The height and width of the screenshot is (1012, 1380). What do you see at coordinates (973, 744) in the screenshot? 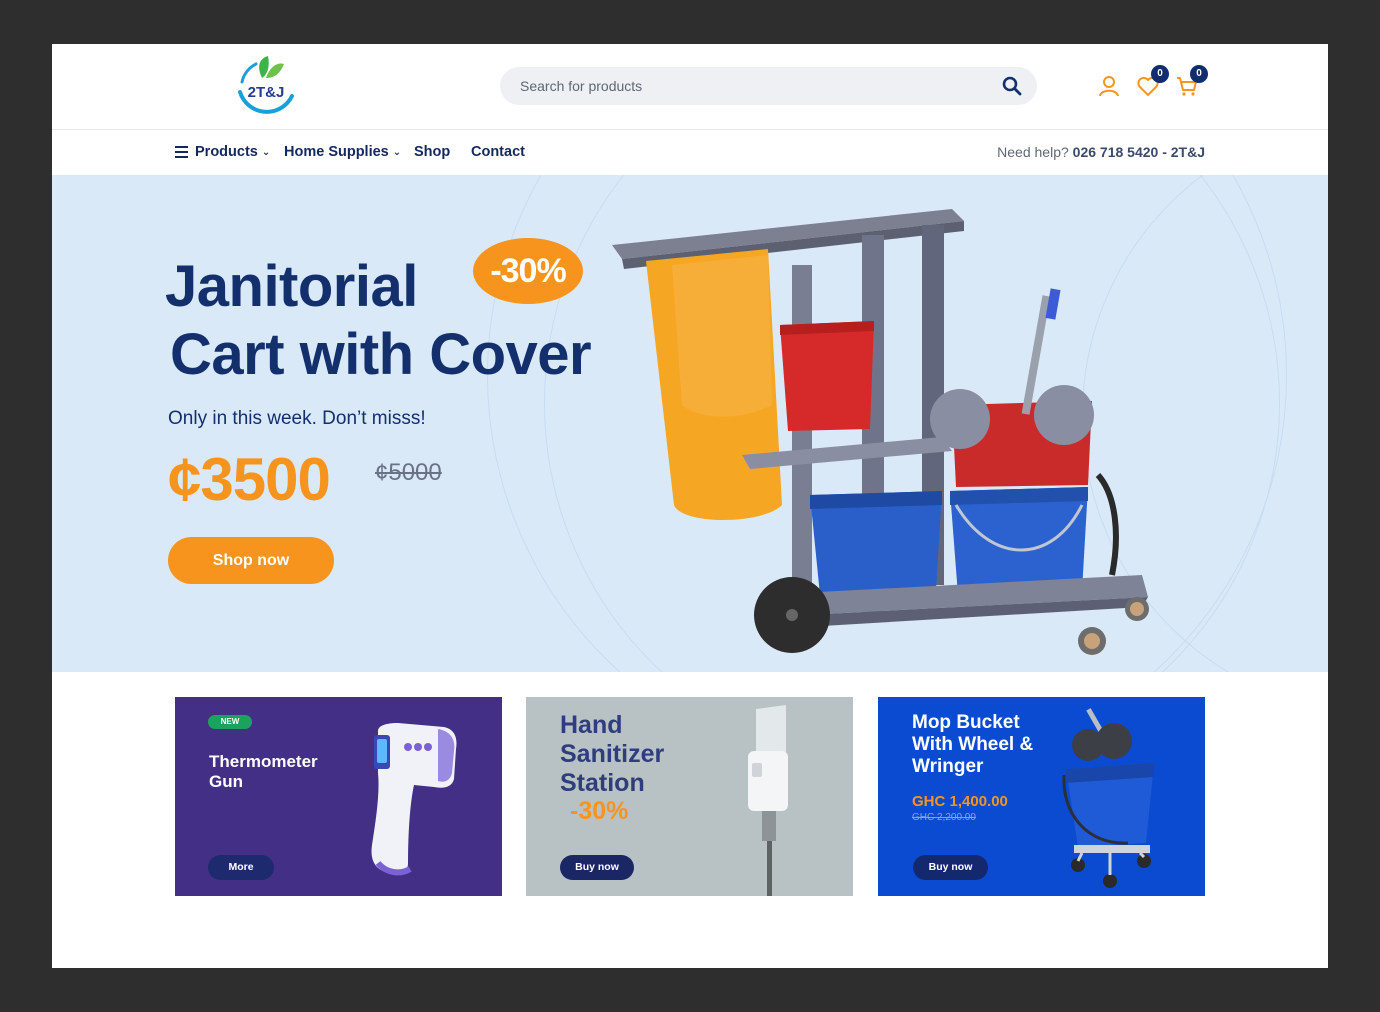
I see `promo-title: Mop Bucket With Wheel & Wringer` at bounding box center [973, 744].